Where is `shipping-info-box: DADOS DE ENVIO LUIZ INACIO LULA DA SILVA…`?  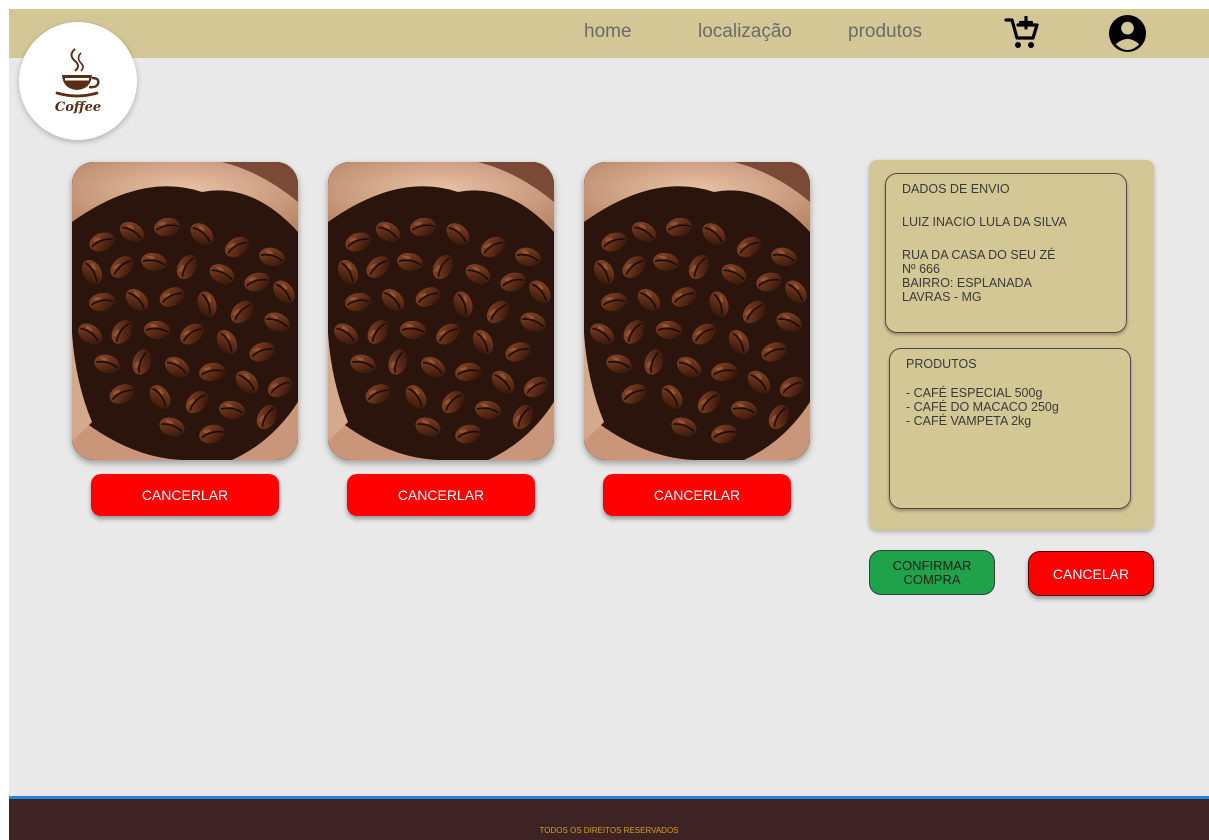 shipping-info-box: DADOS DE ENVIO LUIZ INACIO LULA DA SILVA… is located at coordinates (1006, 253).